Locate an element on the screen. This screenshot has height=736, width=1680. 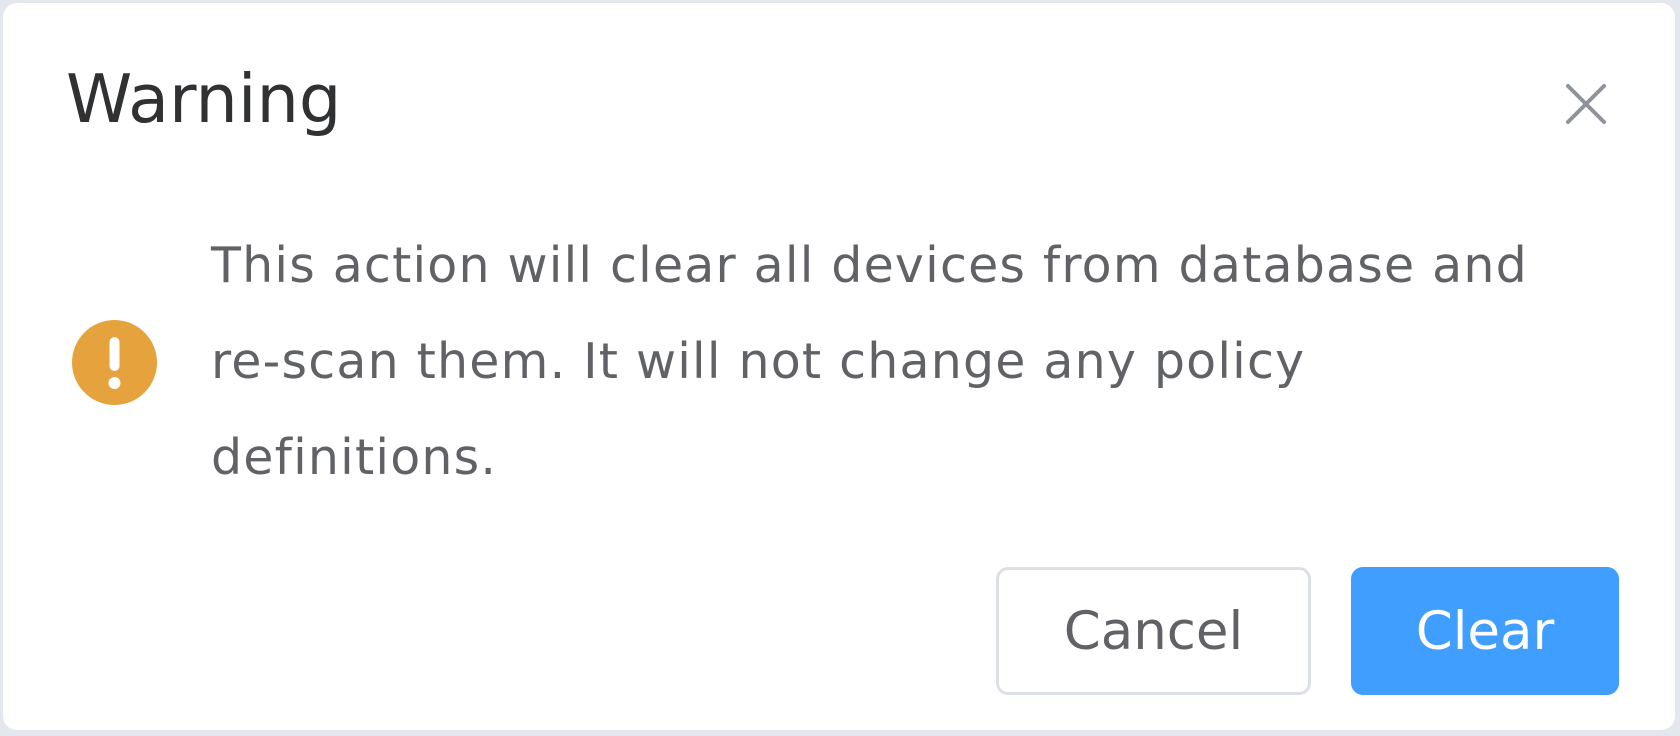
close-icon is located at coordinates (1586, 104).